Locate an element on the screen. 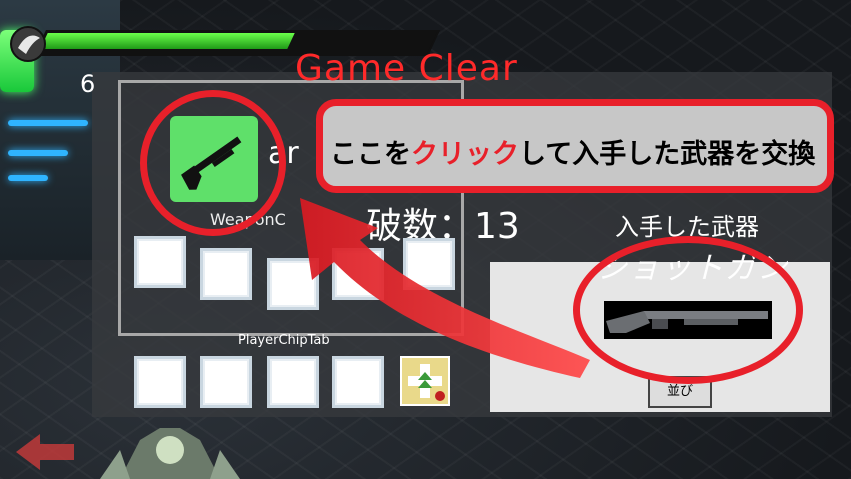 This screenshot has width=851, height=479. back-arrow-button is located at coordinates (46, 450).